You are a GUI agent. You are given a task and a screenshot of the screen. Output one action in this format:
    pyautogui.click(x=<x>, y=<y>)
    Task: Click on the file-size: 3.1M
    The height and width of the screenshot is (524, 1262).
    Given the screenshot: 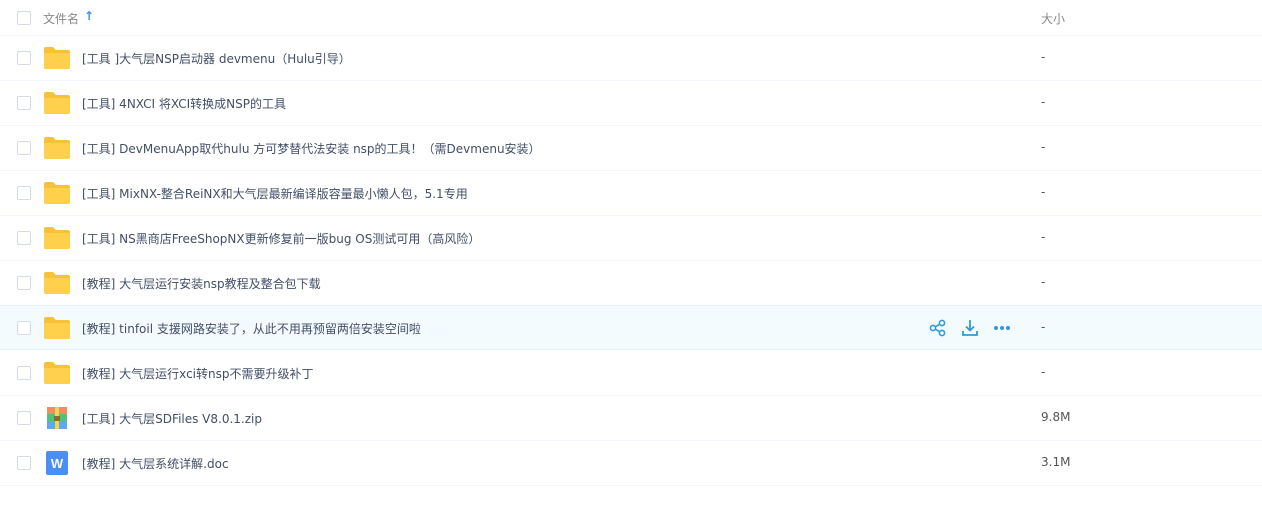 What is the action you would take?
    pyautogui.click(x=1056, y=462)
    